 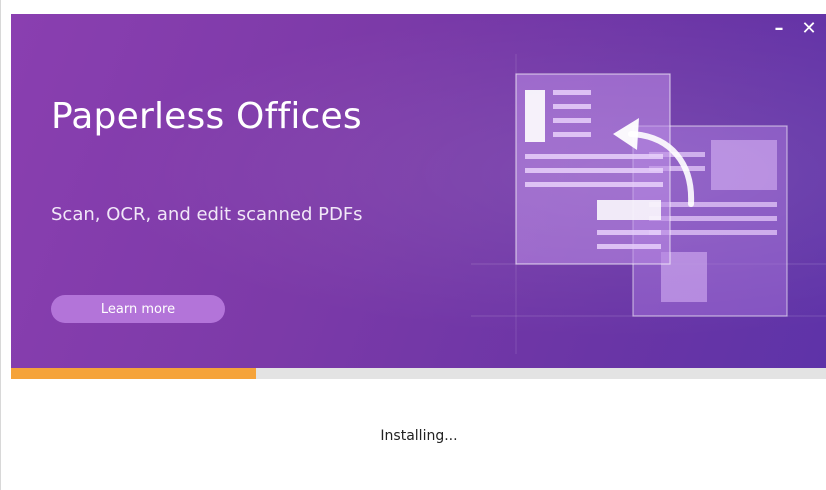 I want to click on minimize-button: –, so click(x=779, y=29).